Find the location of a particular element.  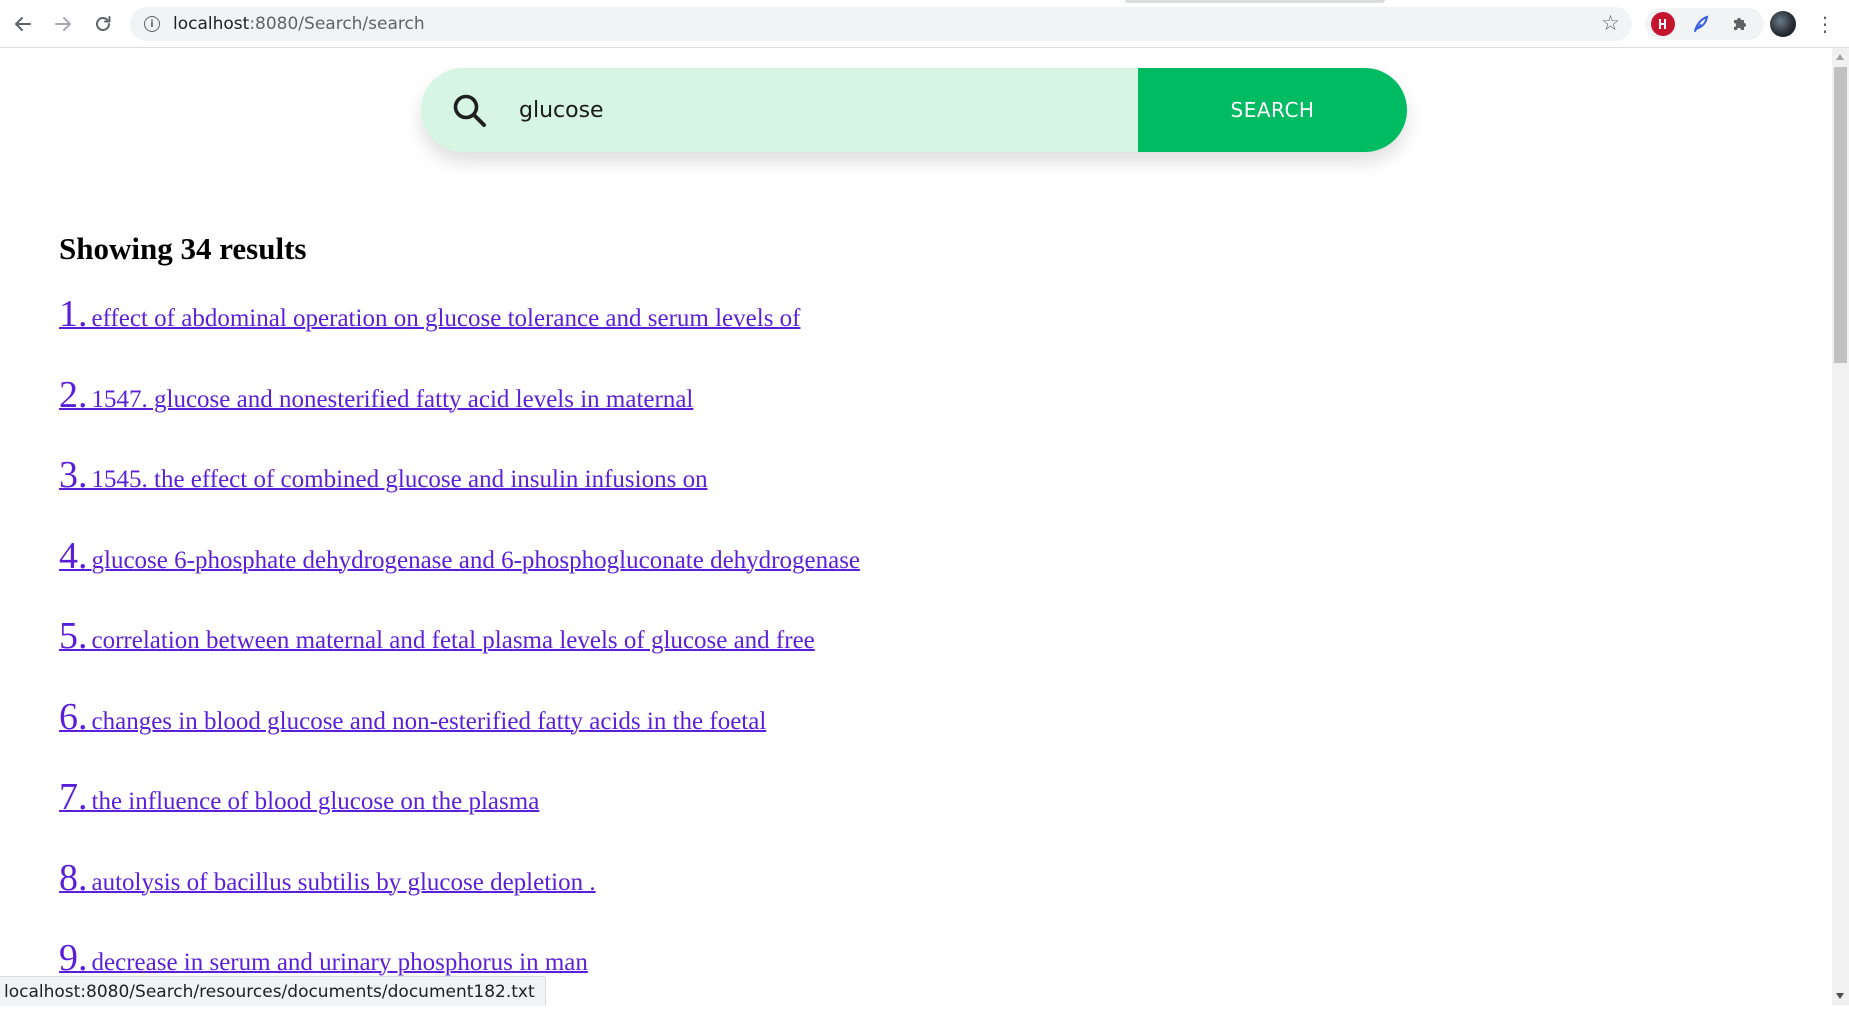

scroll-down-arrow-icon is located at coordinates (1840, 996).